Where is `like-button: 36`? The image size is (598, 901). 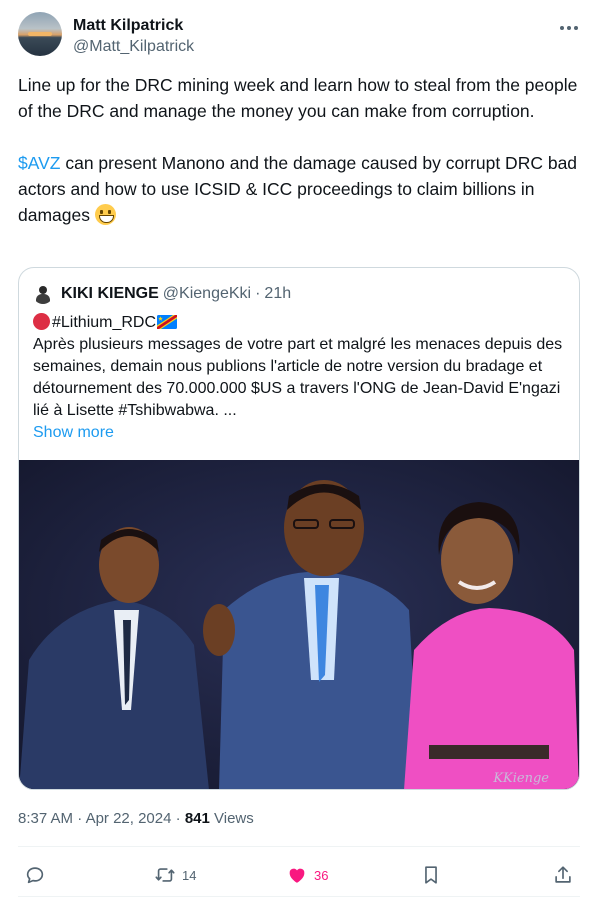 like-button: 36 is located at coordinates (307, 875).